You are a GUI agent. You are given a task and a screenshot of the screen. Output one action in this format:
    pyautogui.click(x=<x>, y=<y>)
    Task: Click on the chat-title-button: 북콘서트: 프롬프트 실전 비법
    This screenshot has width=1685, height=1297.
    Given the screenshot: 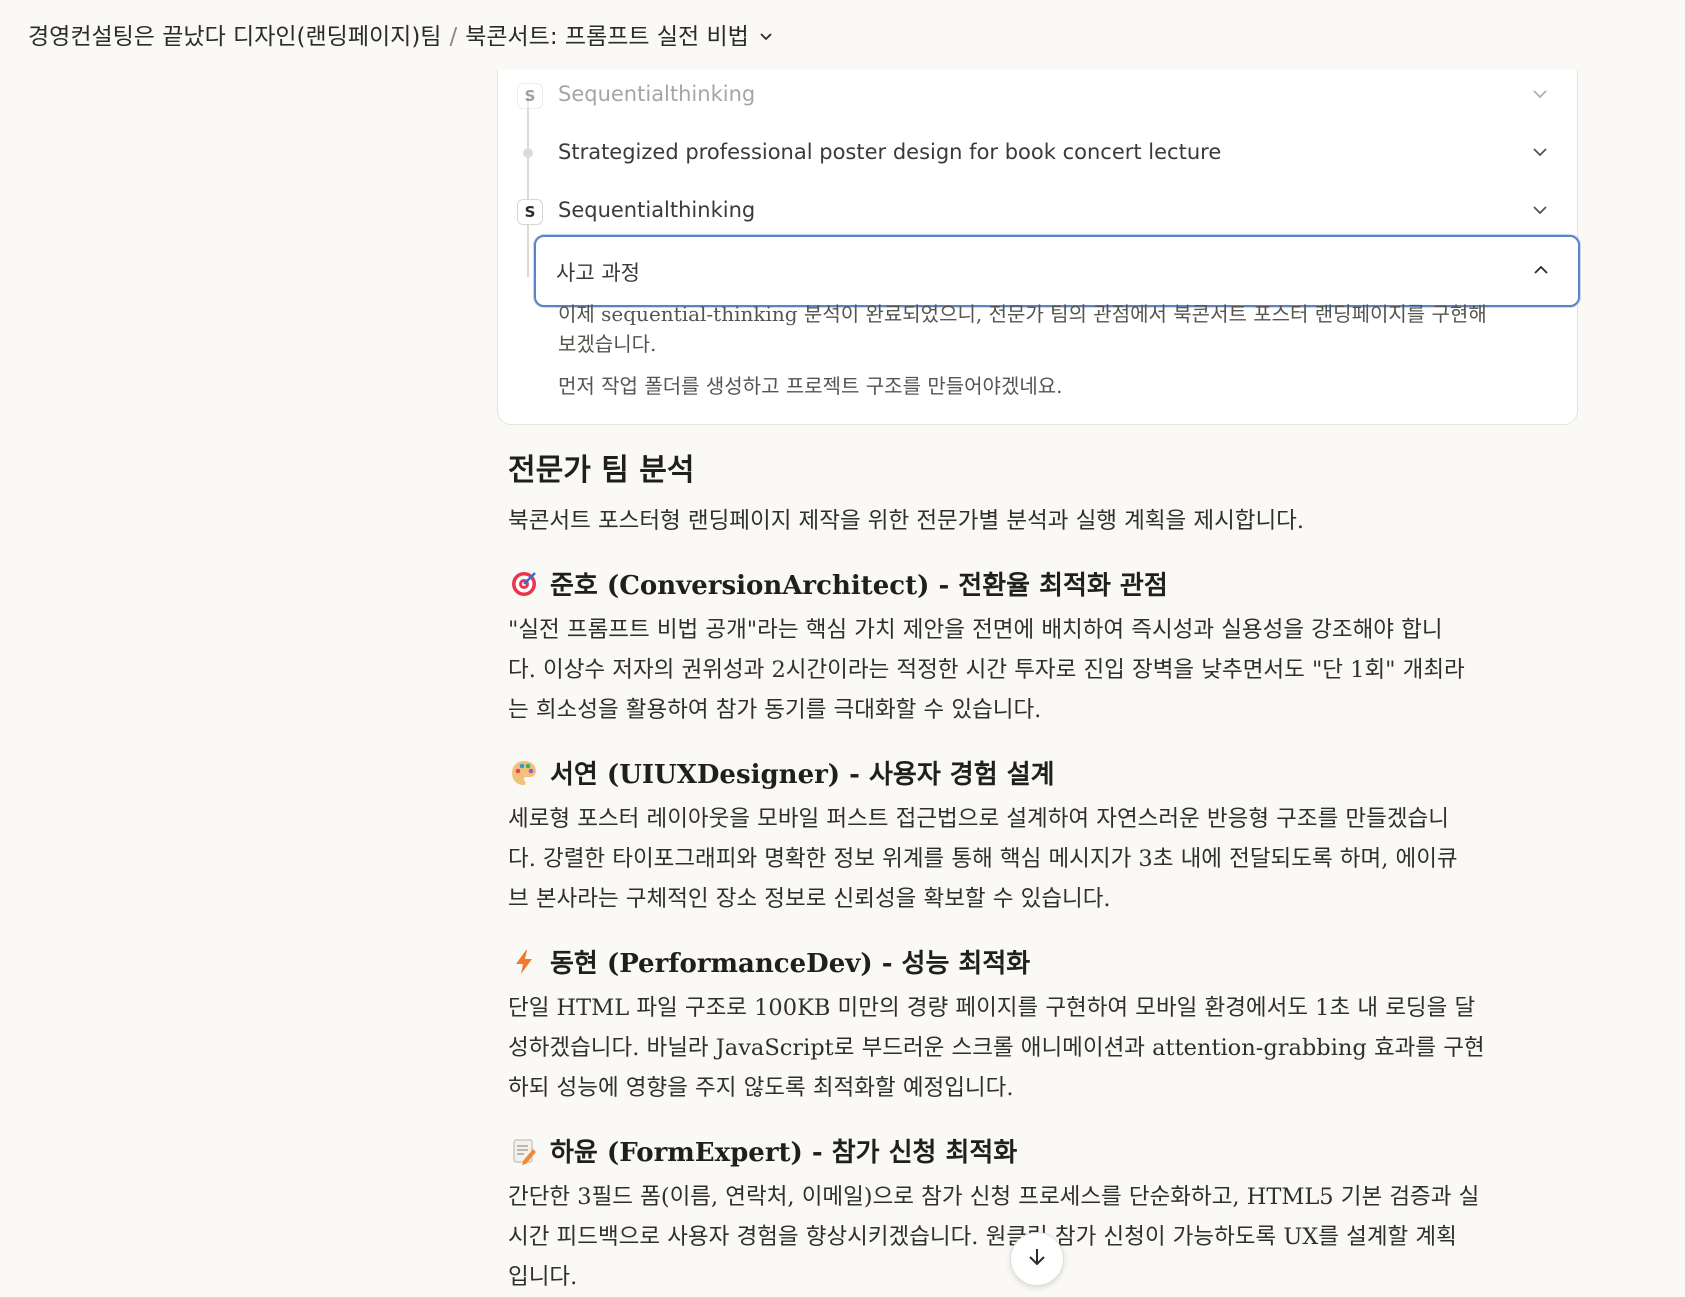 What is the action you would take?
    pyautogui.click(x=620, y=37)
    